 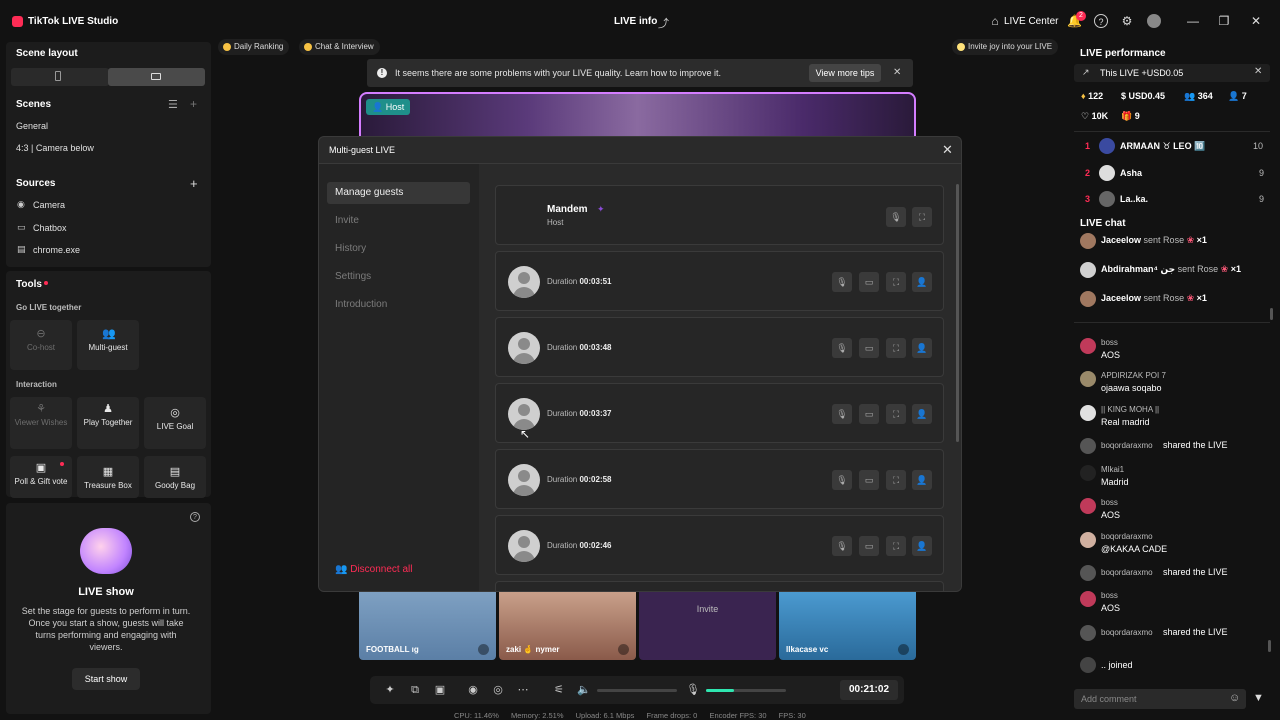 What do you see at coordinates (663, 23) in the screenshot?
I see `share-icon: ⤴` at bounding box center [663, 23].